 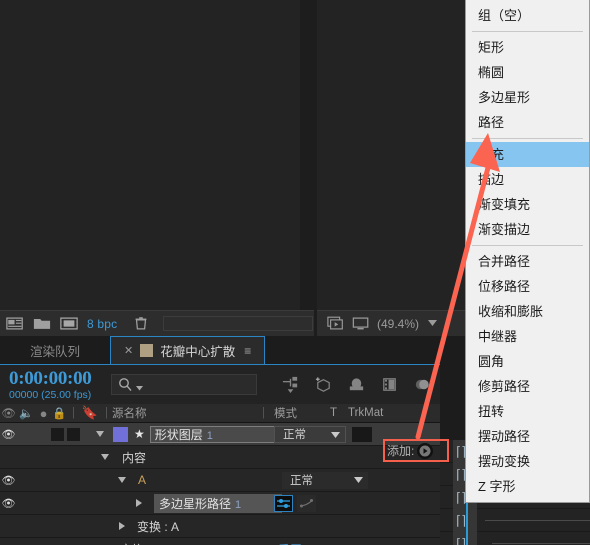 What do you see at coordinates (333, 413) in the screenshot?
I see `column-t: T` at bounding box center [333, 413].